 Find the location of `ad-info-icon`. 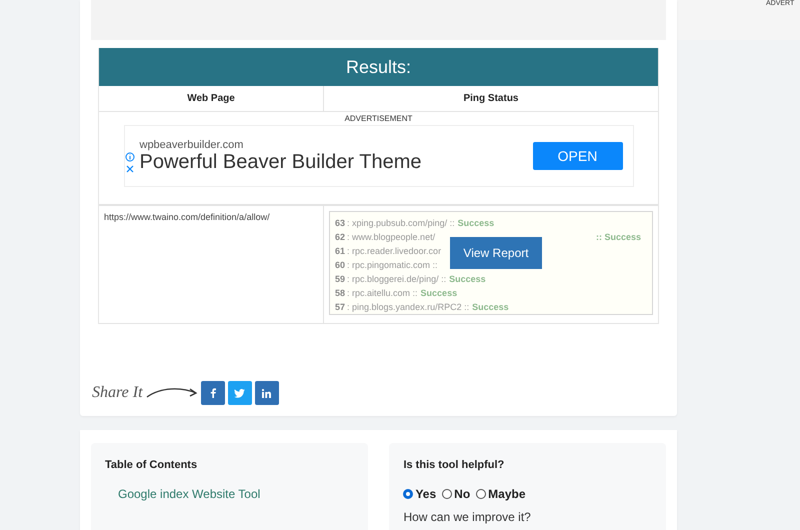

ad-info-icon is located at coordinates (129, 163).